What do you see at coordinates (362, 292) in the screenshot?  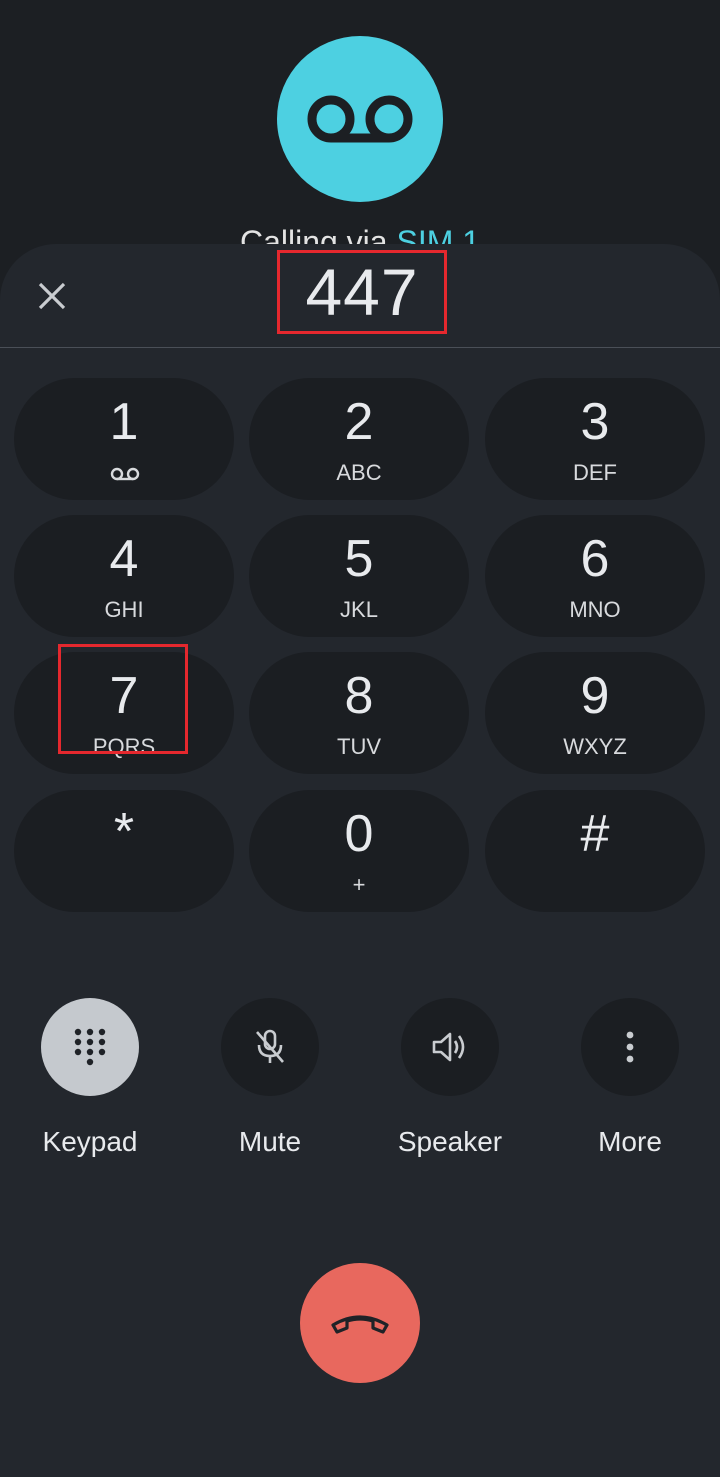 I see `dialed-digits: 447` at bounding box center [362, 292].